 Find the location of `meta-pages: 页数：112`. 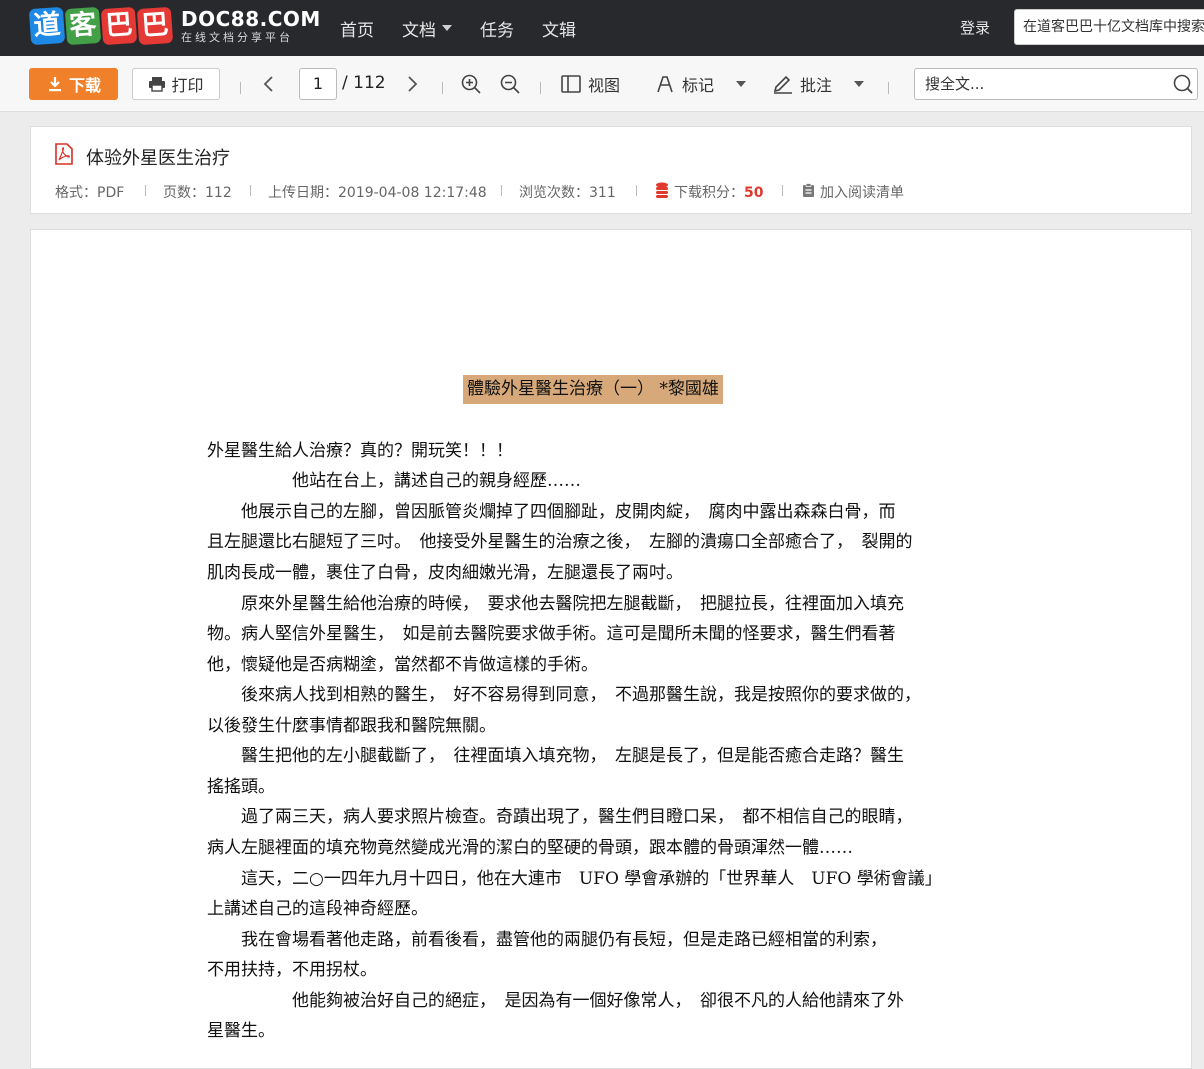

meta-pages: 页数：112 is located at coordinates (197, 193).